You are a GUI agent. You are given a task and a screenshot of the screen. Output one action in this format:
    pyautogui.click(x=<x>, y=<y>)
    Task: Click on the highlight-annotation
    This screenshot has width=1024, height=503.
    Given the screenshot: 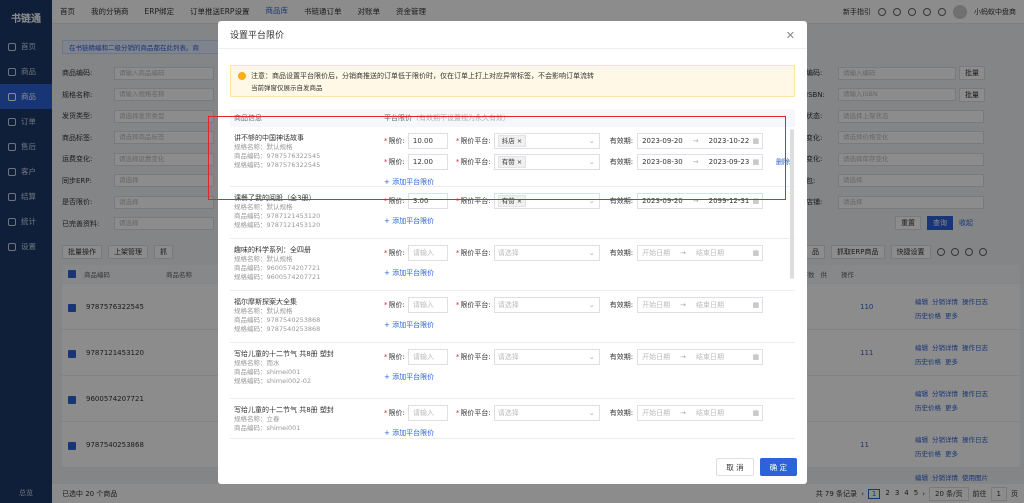 What is the action you would take?
    pyautogui.click(x=497, y=158)
    